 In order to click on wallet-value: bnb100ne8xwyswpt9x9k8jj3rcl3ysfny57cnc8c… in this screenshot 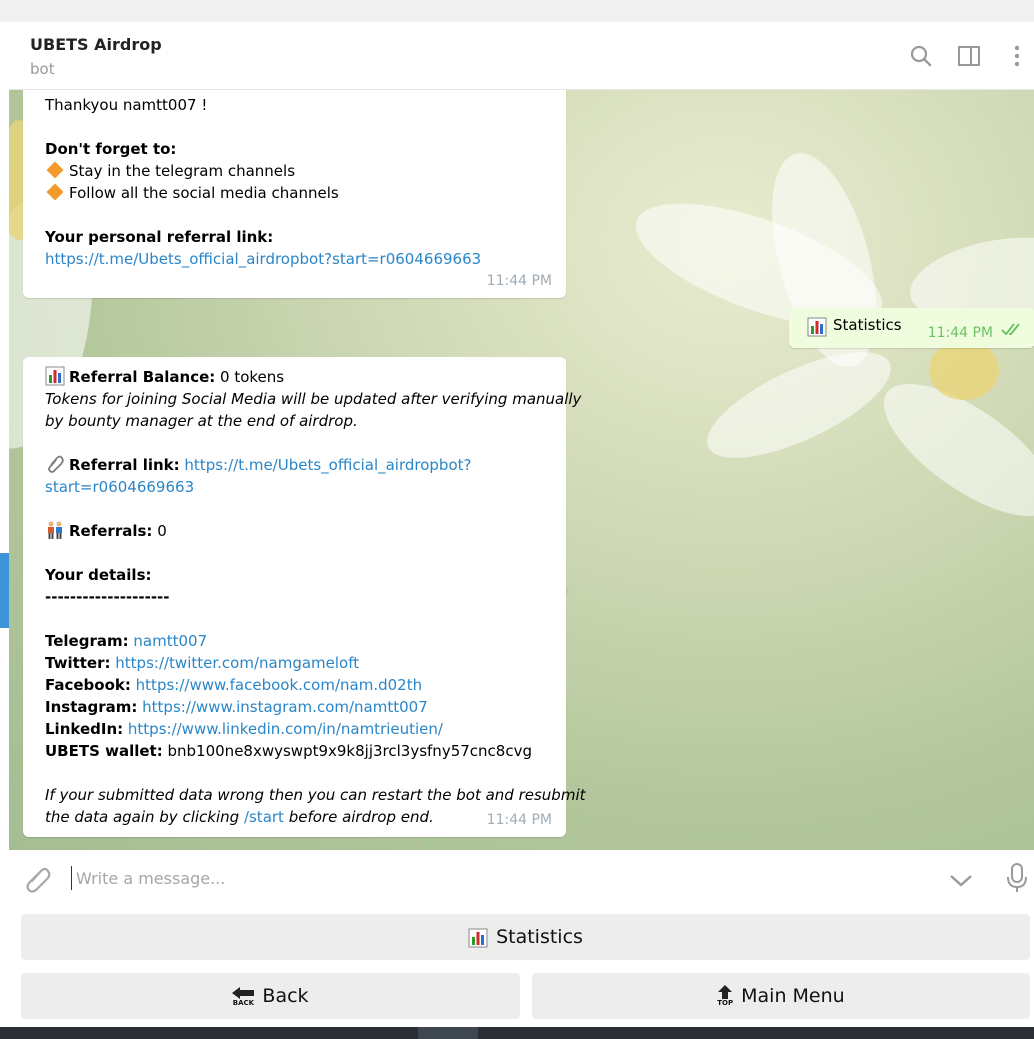, I will do `click(347, 751)`.